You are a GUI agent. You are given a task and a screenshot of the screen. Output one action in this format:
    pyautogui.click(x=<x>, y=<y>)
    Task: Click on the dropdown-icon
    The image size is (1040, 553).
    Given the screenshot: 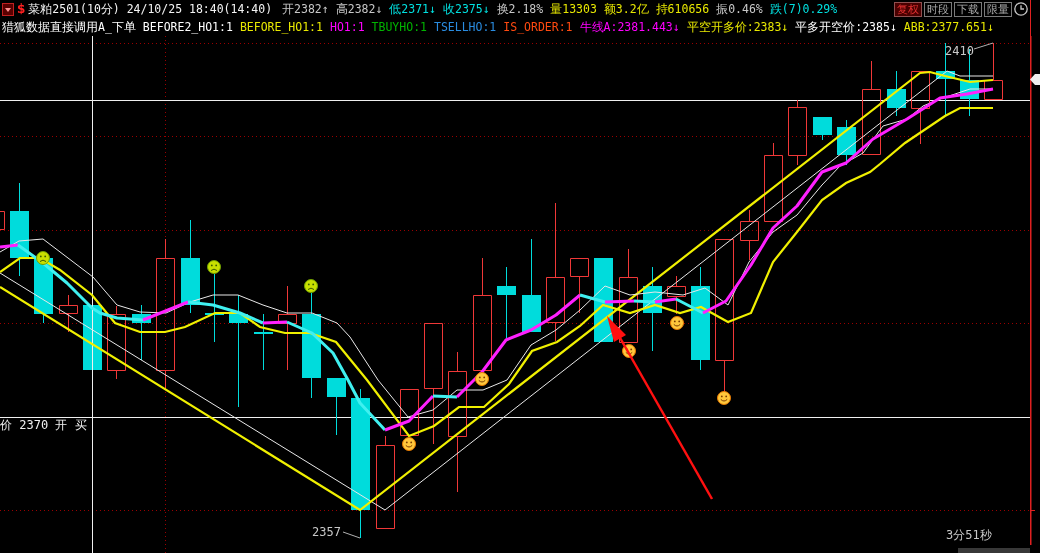 What is the action you would take?
    pyautogui.click(x=8, y=9)
    